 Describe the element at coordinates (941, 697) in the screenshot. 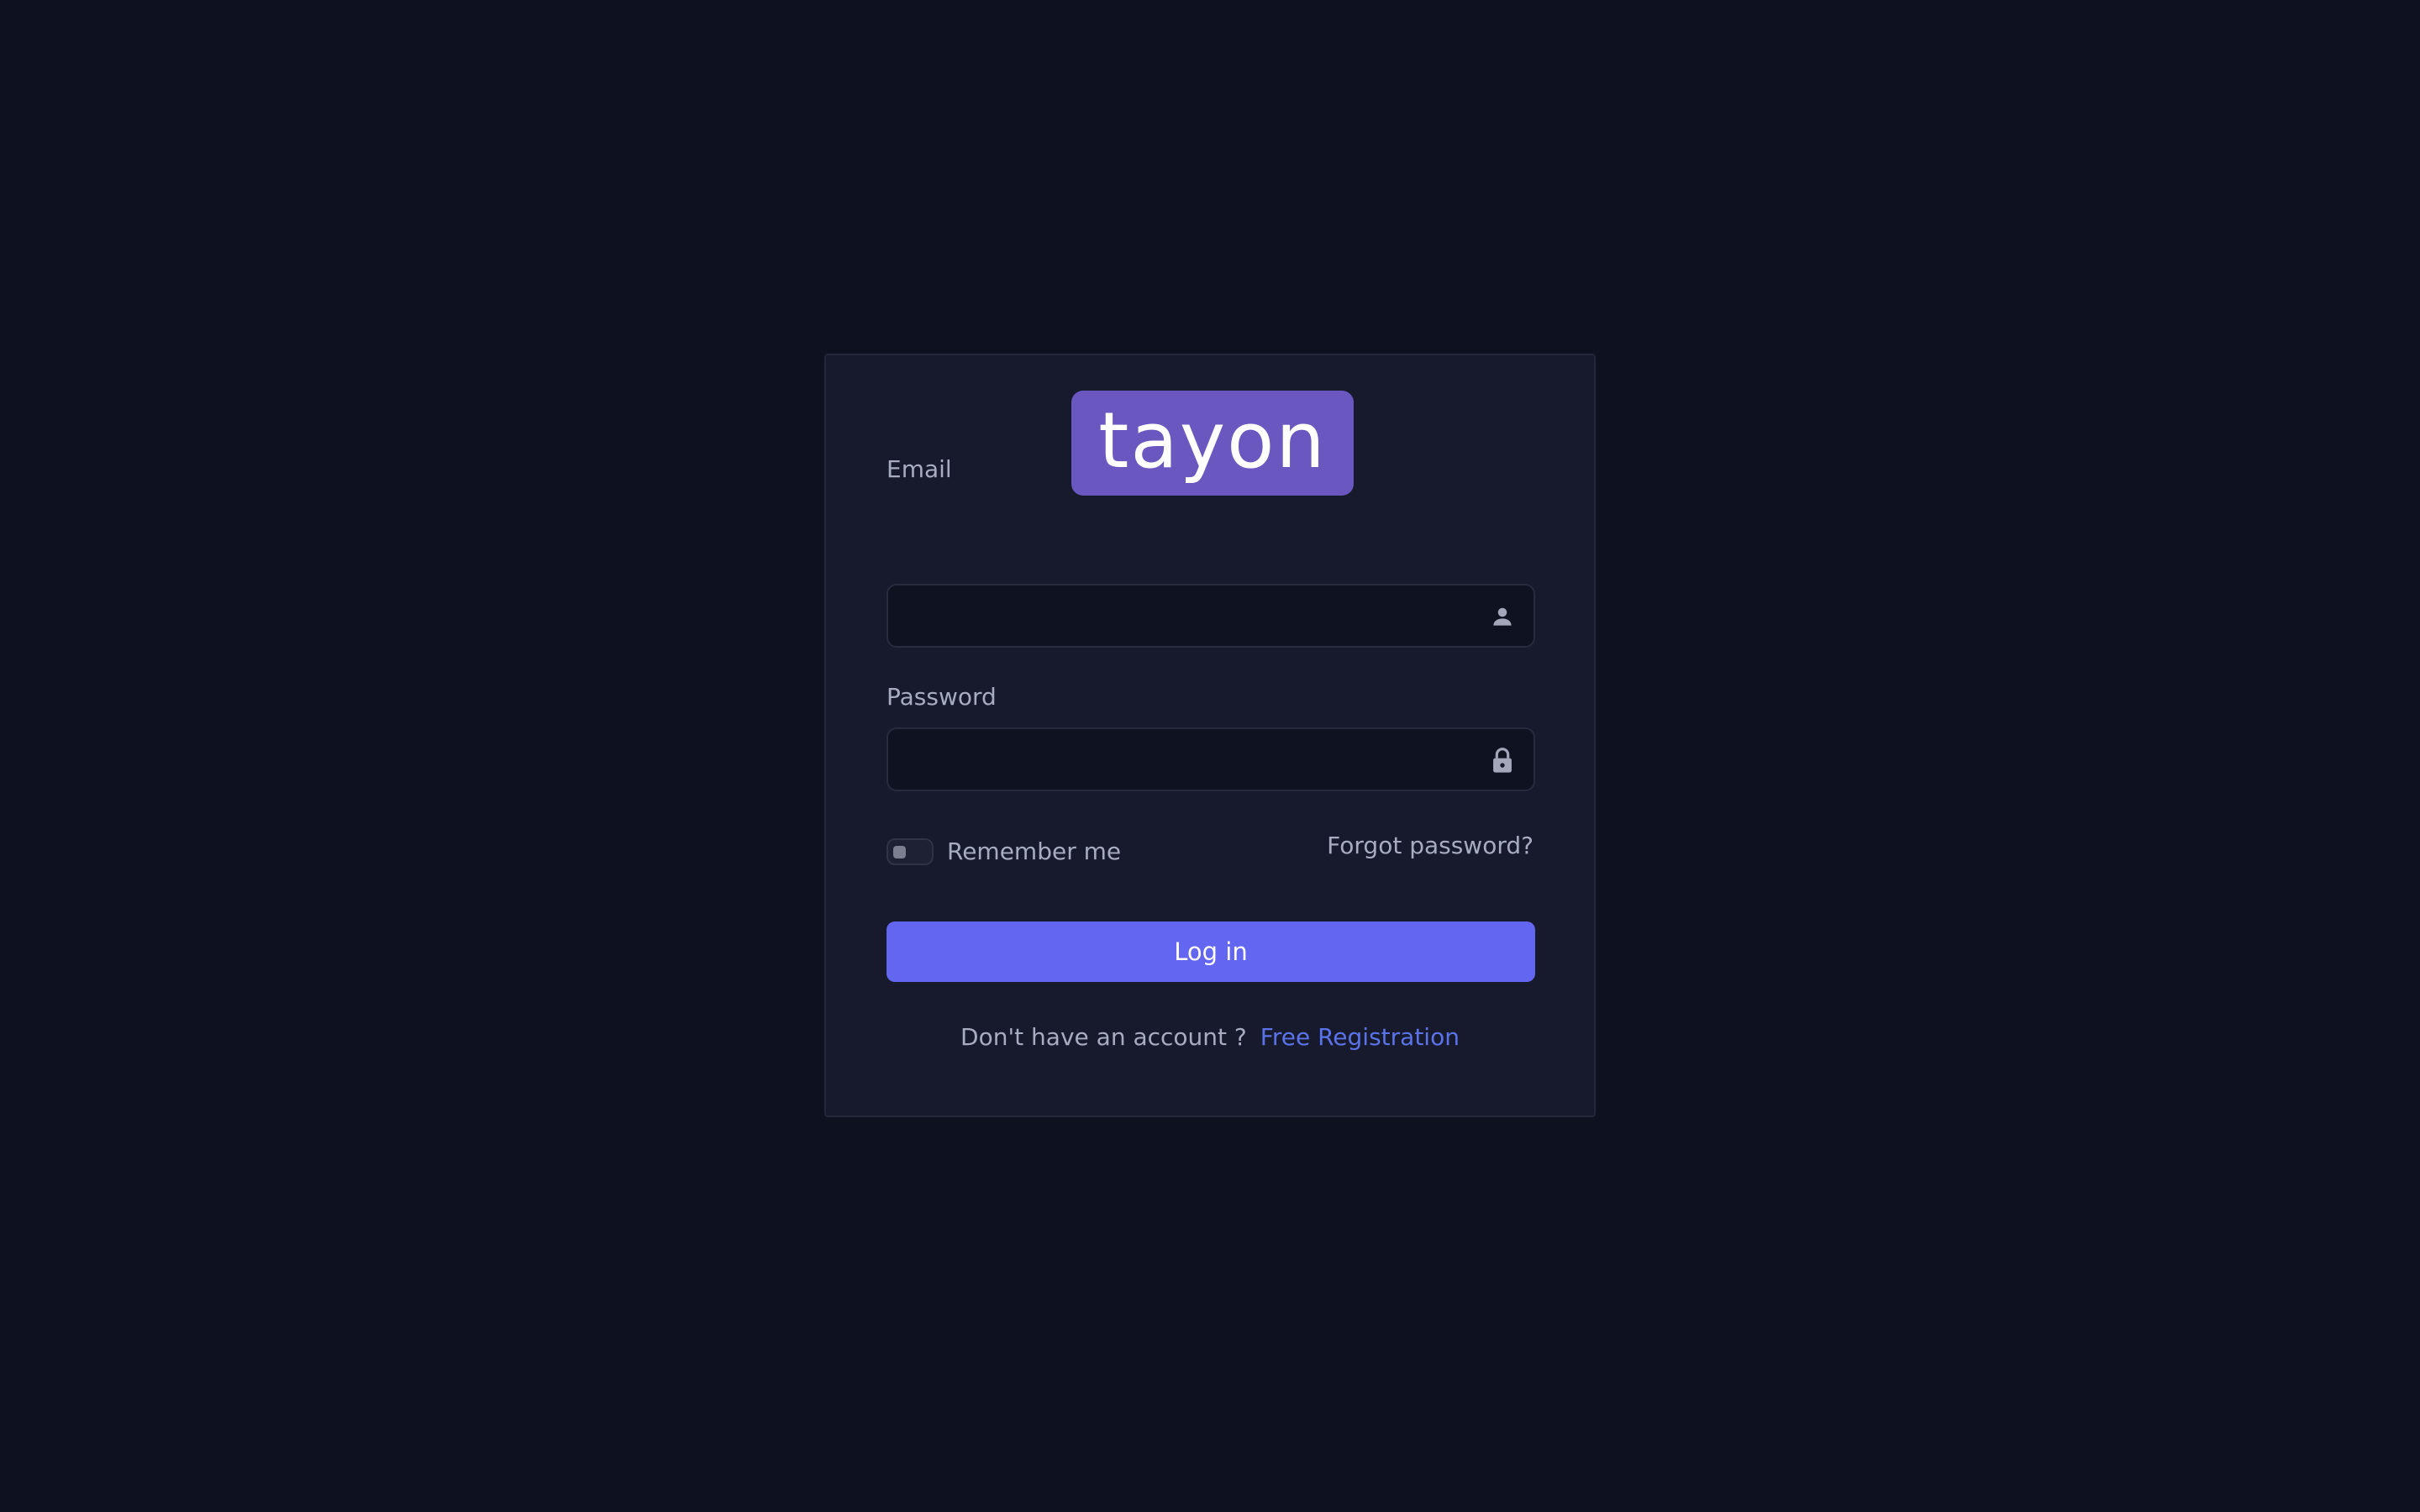

I see `password-label: Password` at that location.